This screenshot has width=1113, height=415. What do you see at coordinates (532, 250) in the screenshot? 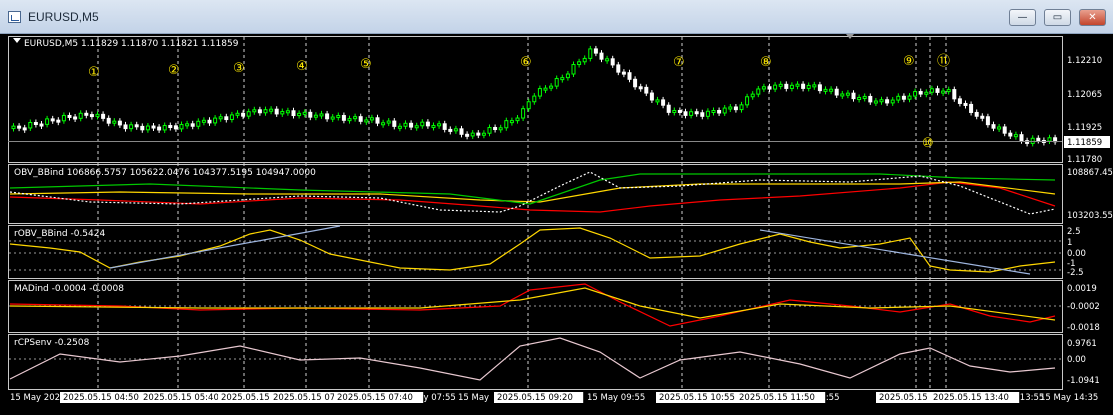
I see `robv-line` at bounding box center [532, 250].